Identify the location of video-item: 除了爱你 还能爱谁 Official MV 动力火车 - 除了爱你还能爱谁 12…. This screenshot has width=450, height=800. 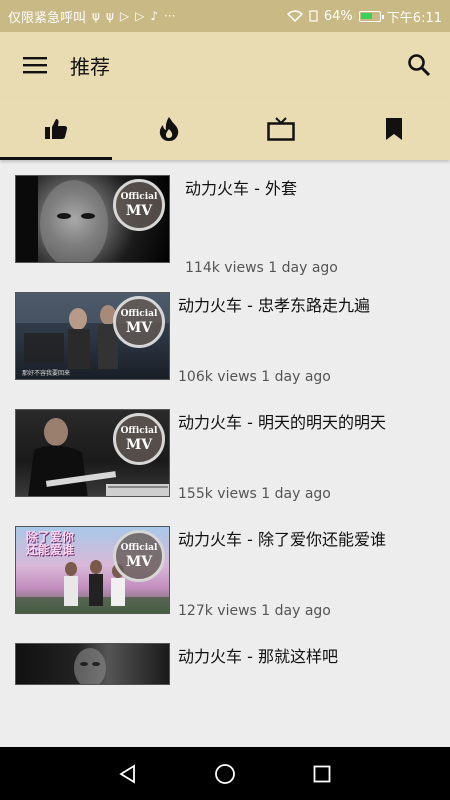
(225, 569).